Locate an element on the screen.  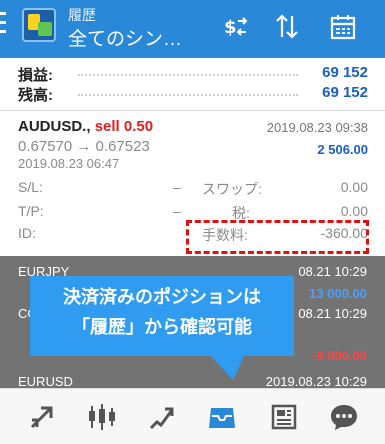
app-bar: 履歴 全てのシン… $ is located at coordinates (192, 29).